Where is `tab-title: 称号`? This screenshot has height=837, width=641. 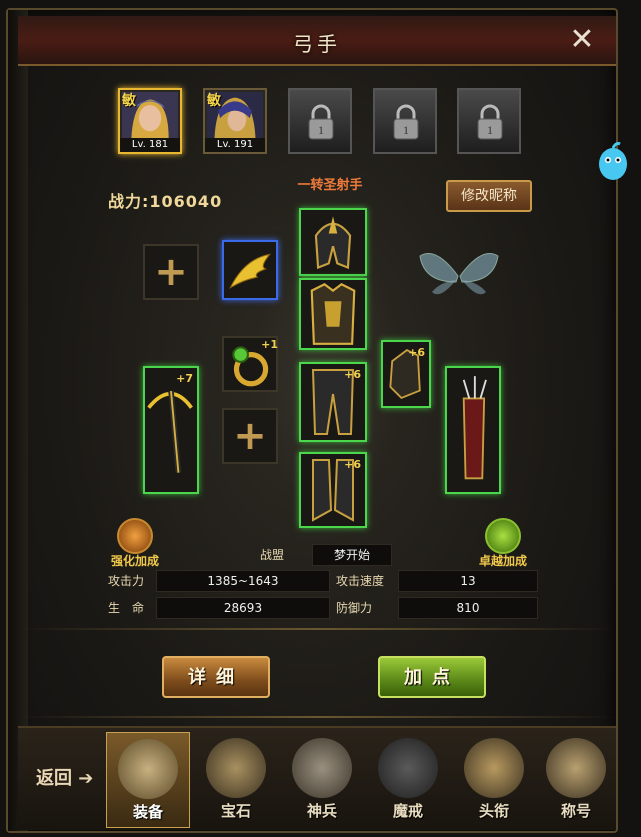
tab-title: 称号 is located at coordinates (576, 780).